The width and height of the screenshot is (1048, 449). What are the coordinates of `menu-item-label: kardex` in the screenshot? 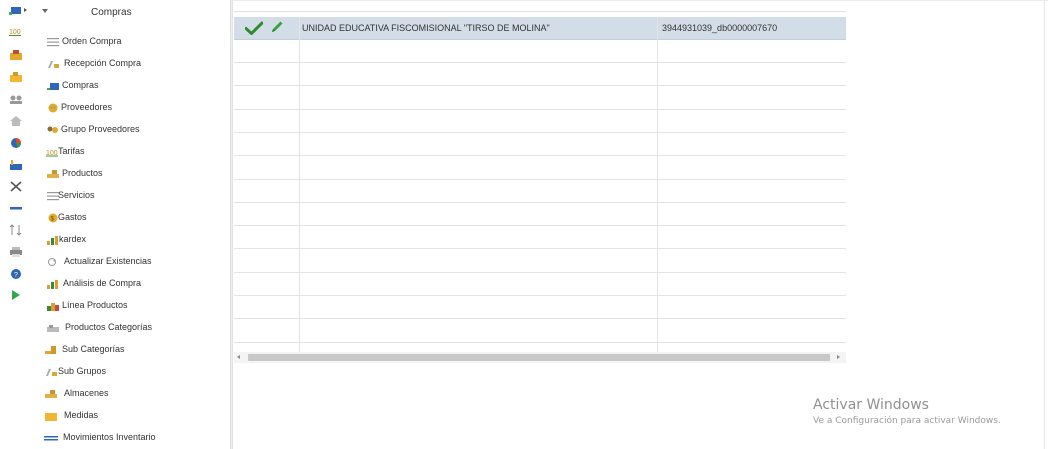 It's located at (73, 239).